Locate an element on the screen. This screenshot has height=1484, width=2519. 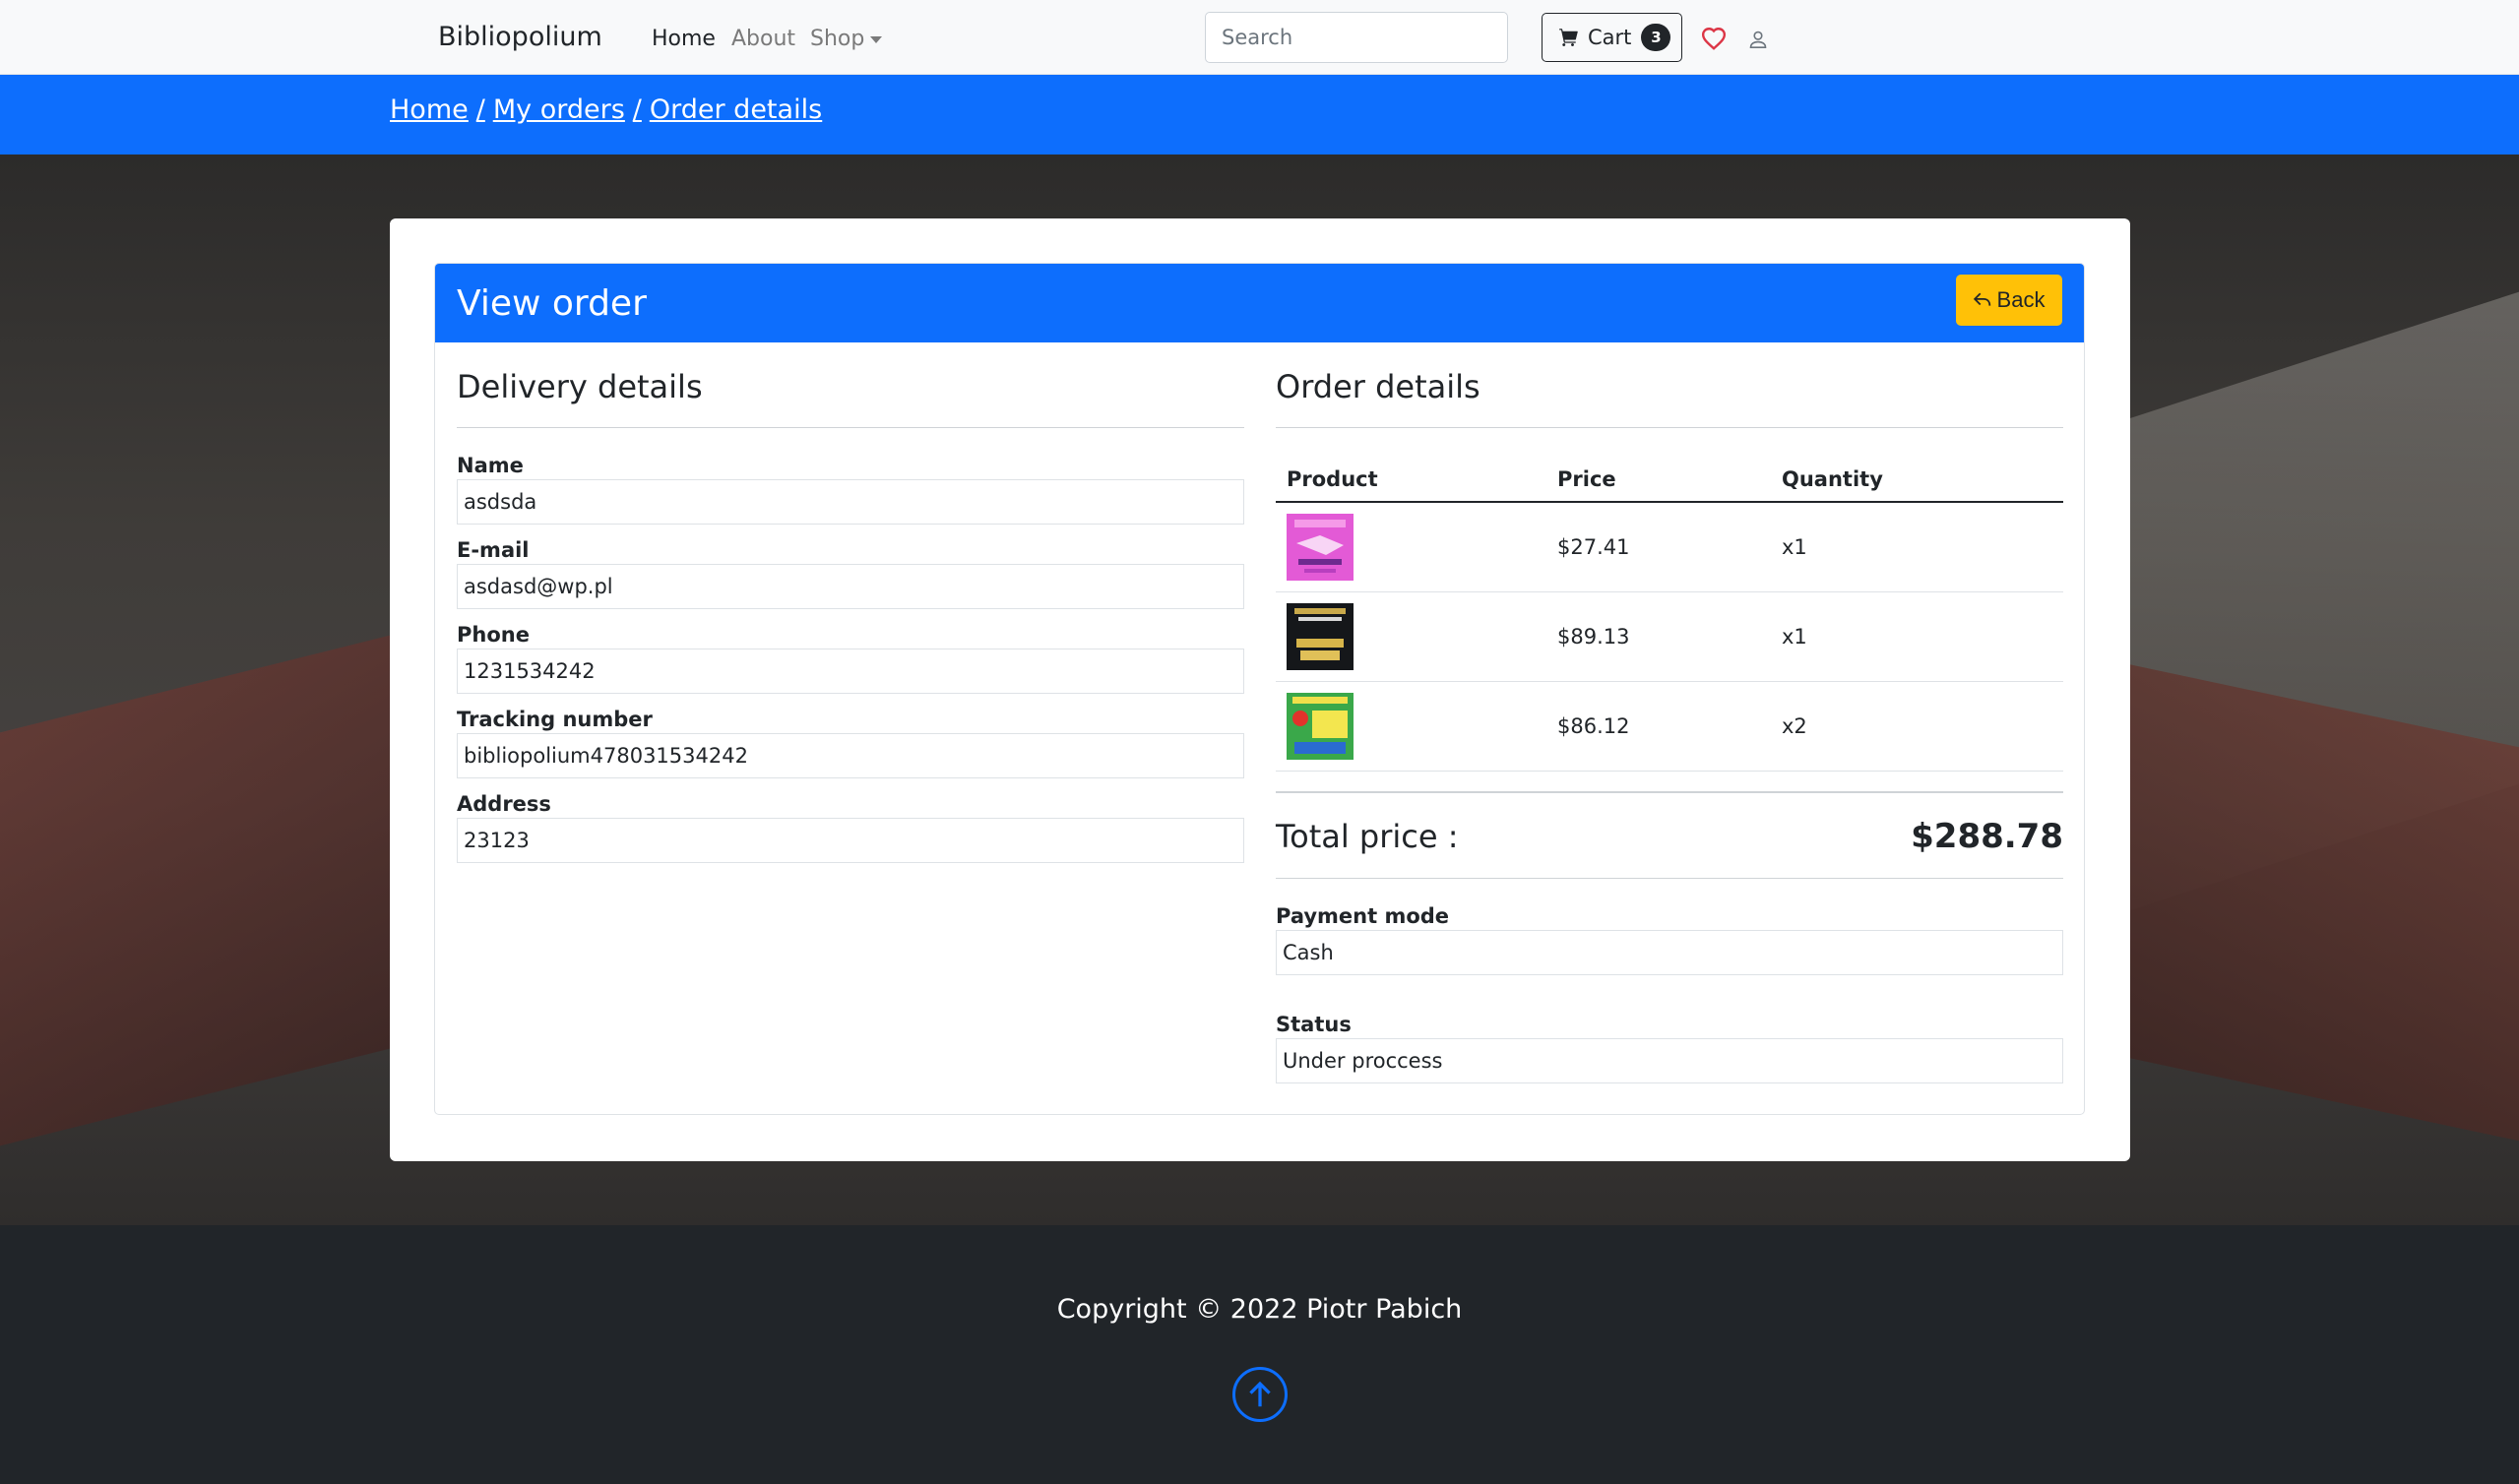
table-row: $89.13 x1 is located at coordinates (1669, 636).